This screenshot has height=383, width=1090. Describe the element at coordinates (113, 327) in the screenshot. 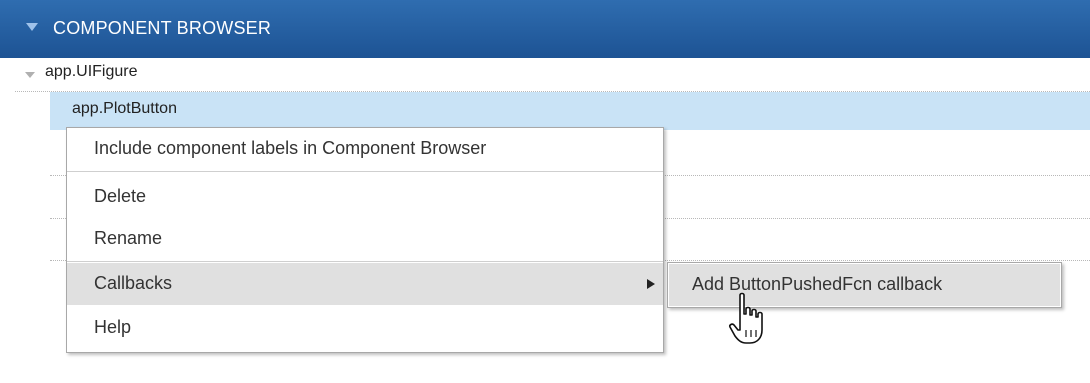

I see `menu-item-label: Help` at that location.